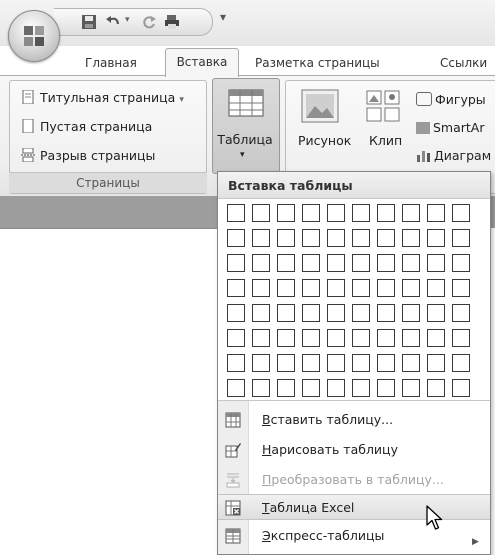 This screenshot has height=555, width=495. Describe the element at coordinates (463, 63) in the screenshot. I see `tab-references: Ссылки` at that location.